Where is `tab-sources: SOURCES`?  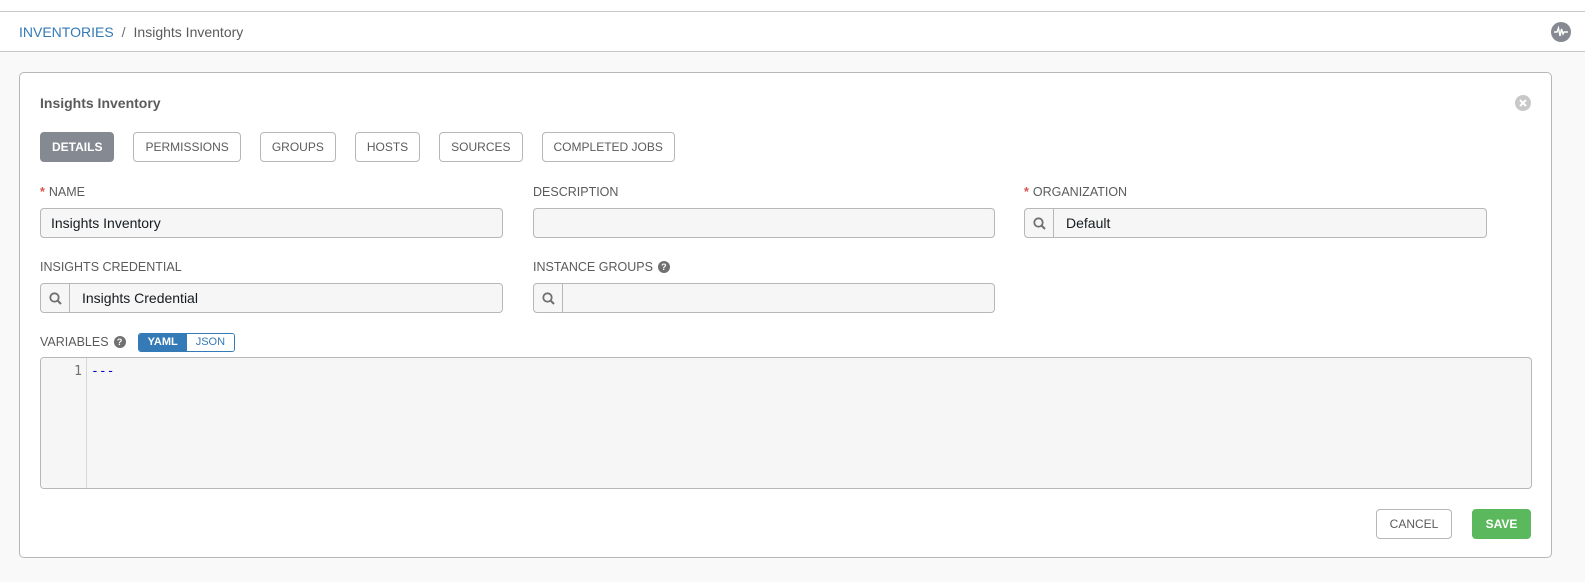
tab-sources: SOURCES is located at coordinates (481, 147).